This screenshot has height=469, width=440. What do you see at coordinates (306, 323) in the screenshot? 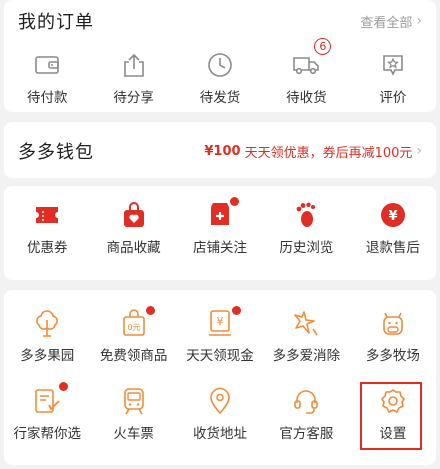
I see `sparkle-icon` at bounding box center [306, 323].